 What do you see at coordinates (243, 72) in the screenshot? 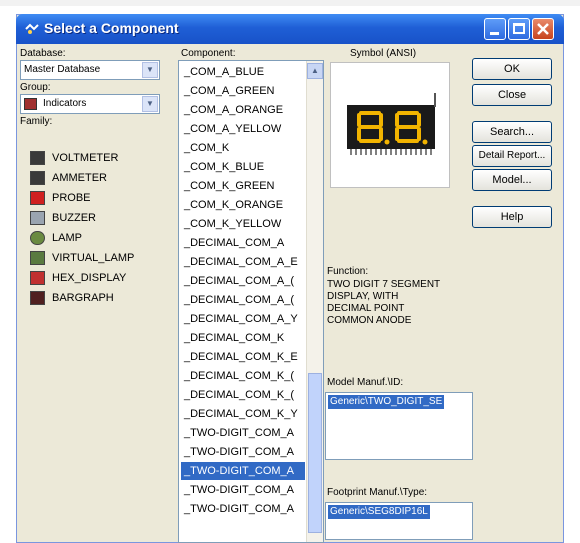
I see `list-item: _COM_A_BLUE` at bounding box center [243, 72].